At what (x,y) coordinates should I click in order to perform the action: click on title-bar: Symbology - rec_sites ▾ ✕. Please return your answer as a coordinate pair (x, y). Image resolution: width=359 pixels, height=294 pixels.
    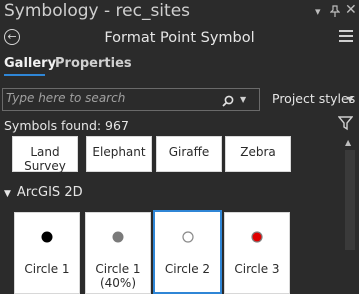
    Looking at the image, I should click on (179, 14).